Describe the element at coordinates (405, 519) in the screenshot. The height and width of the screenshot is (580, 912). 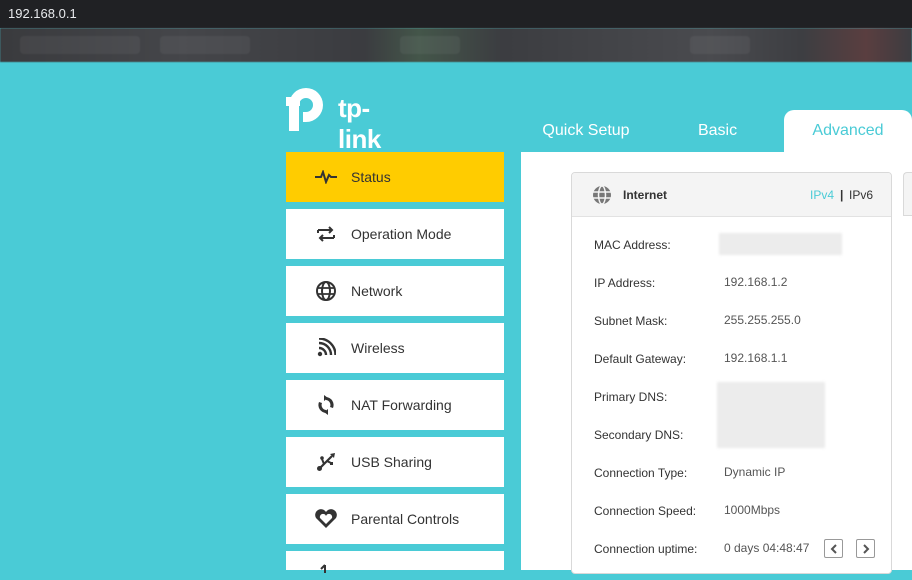
I see `sidebar-item-label: Parental Controls` at that location.